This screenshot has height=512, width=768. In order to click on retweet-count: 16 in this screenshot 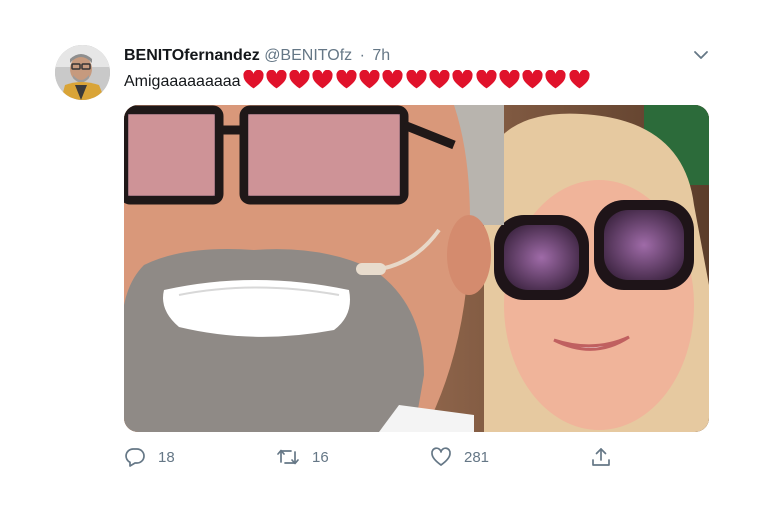, I will do `click(320, 457)`.